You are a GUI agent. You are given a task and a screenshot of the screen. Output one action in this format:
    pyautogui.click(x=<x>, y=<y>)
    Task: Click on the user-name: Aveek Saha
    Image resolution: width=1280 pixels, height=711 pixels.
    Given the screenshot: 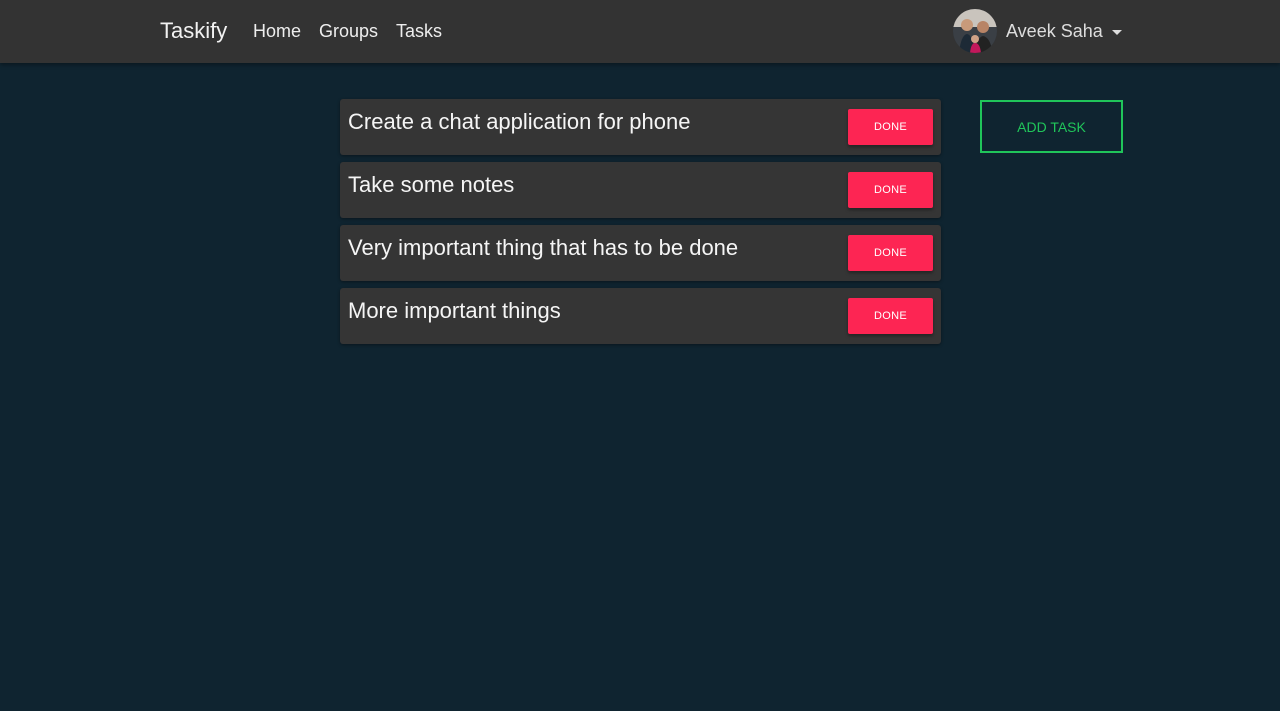 What is the action you would take?
    pyautogui.click(x=1054, y=30)
    